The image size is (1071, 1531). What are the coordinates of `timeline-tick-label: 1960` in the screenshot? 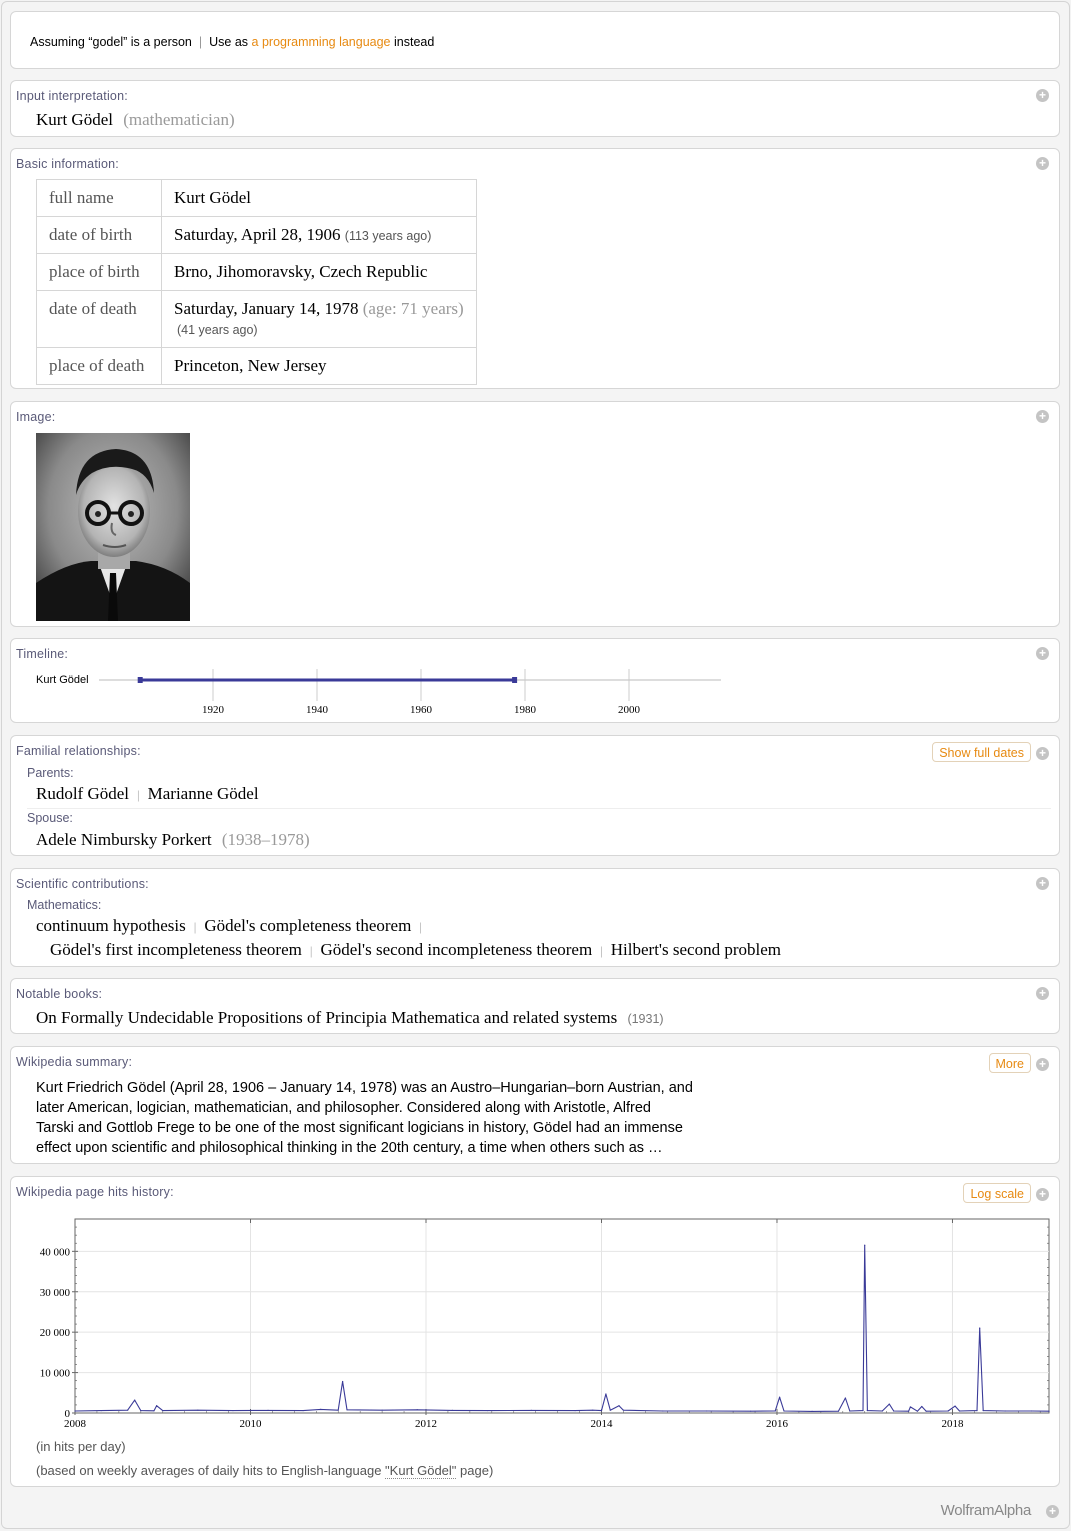 It's located at (421, 710).